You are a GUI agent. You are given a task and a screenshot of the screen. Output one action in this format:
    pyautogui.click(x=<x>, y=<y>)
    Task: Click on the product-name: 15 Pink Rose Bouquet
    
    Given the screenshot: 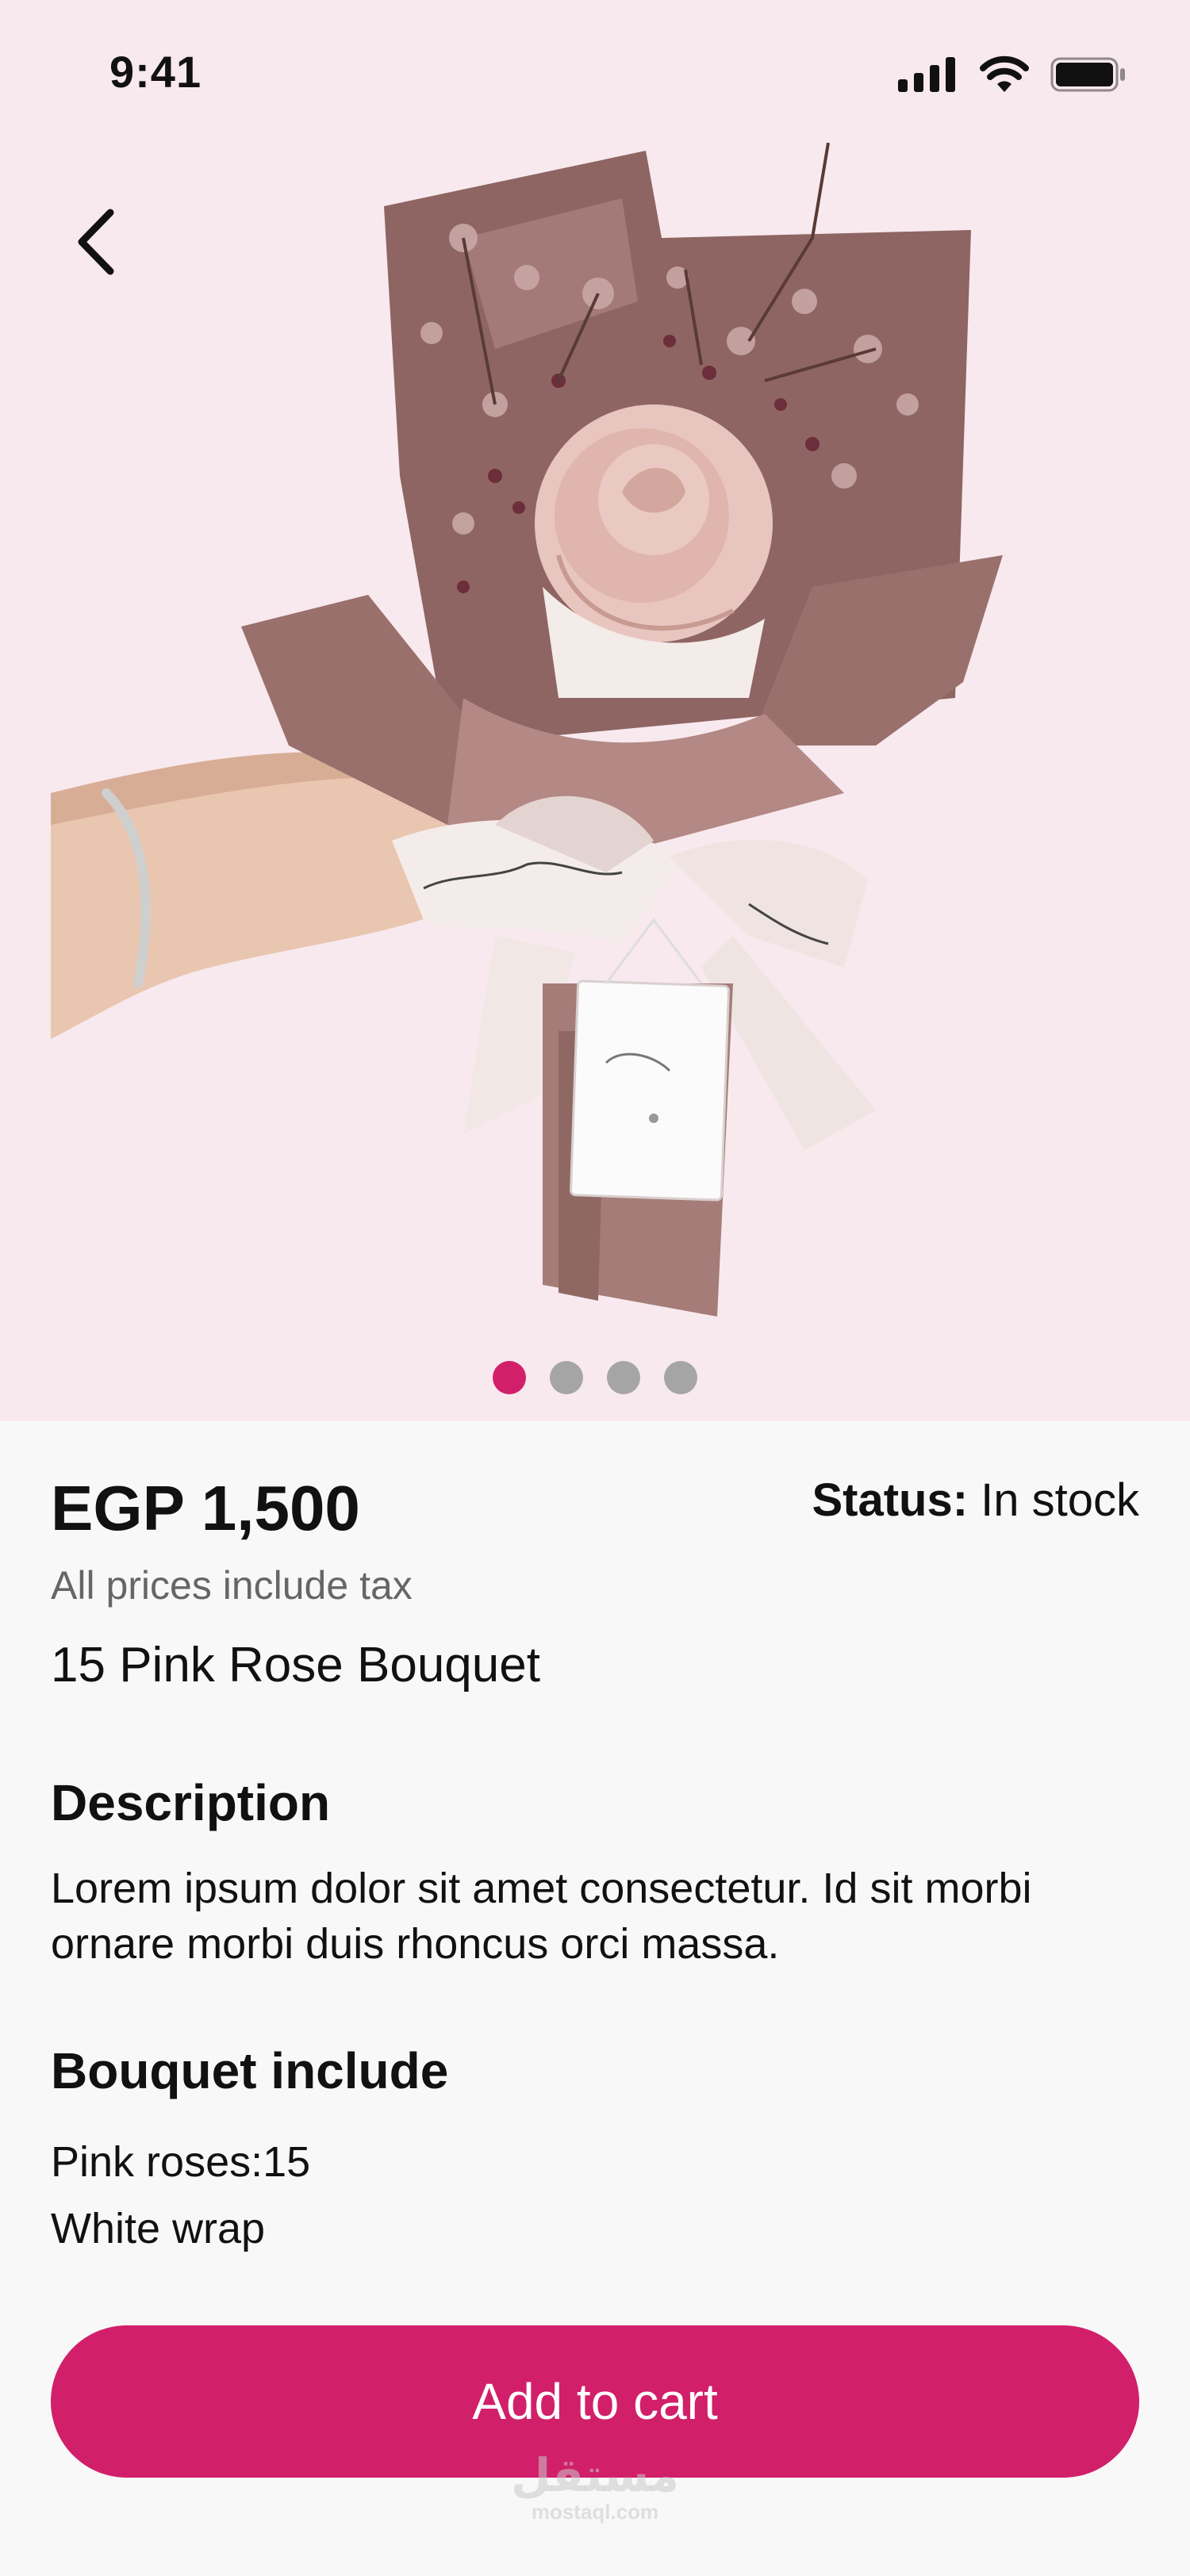 What is the action you would take?
    pyautogui.click(x=295, y=1665)
    